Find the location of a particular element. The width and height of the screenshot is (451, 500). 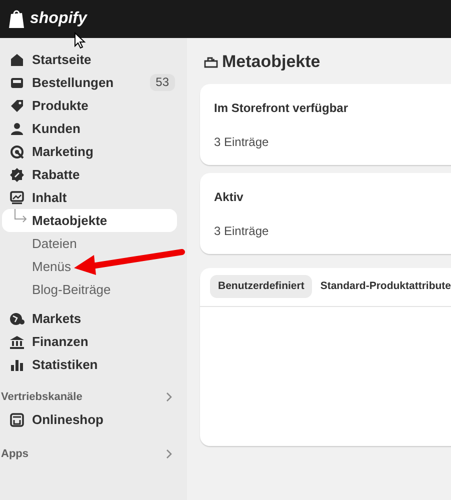

nav-label: Metaobjekte is located at coordinates (70, 221).